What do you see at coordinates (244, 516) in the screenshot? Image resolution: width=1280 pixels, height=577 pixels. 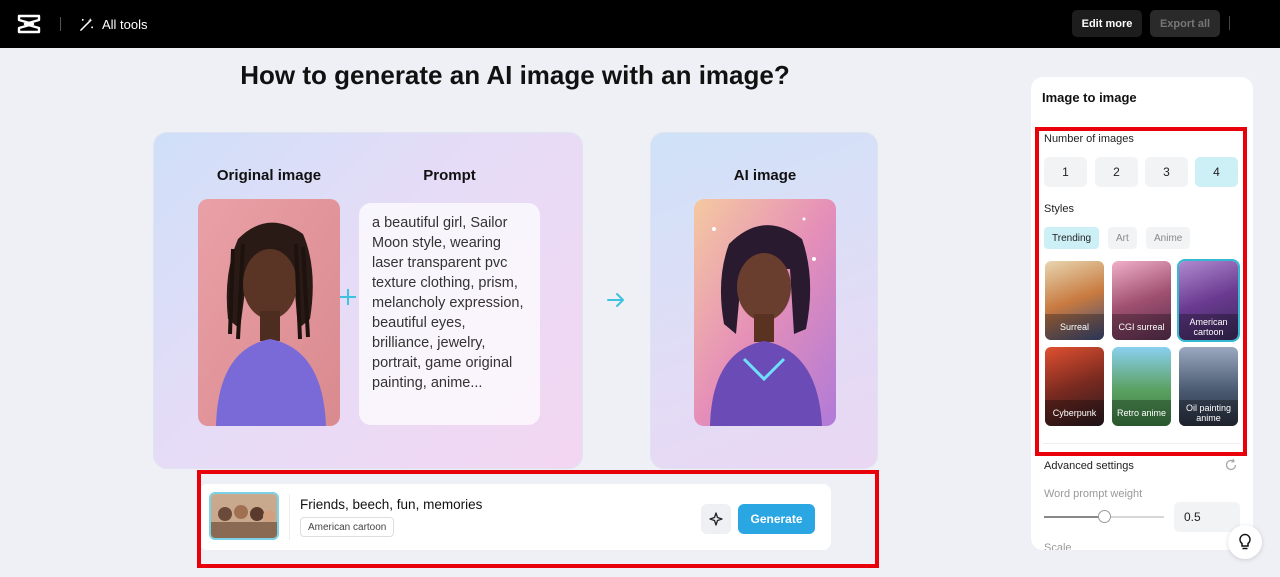 I see `uploaded-image-thumbnail` at bounding box center [244, 516].